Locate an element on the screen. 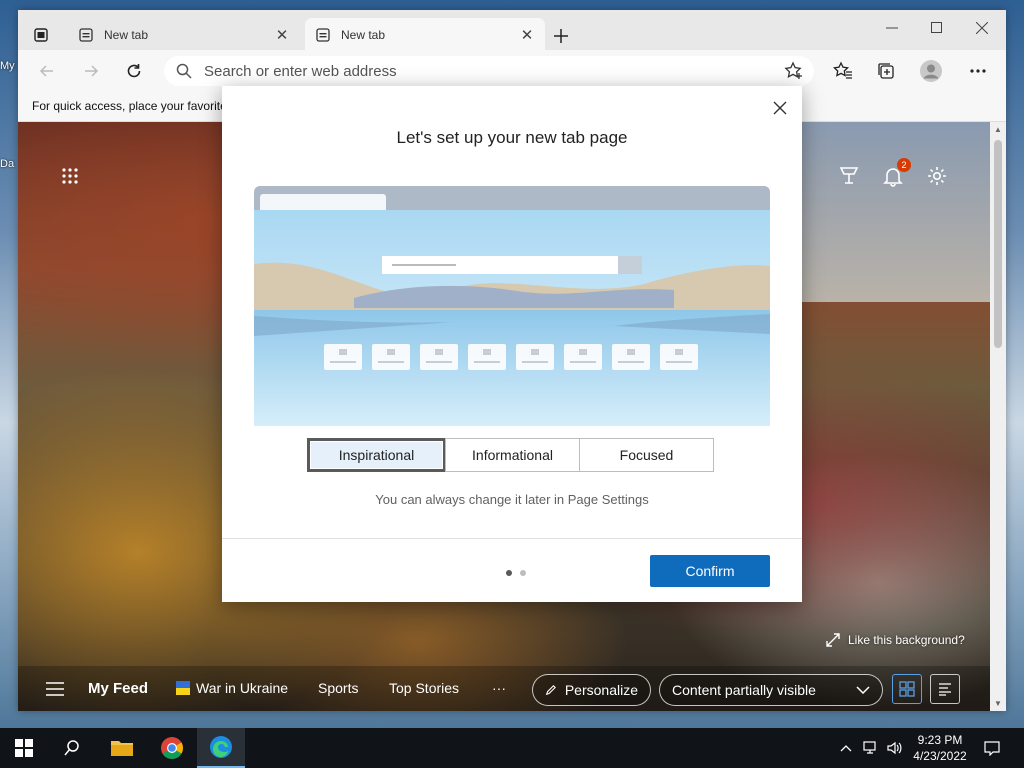 The width and height of the screenshot is (1024, 768). personalize-label: Personalize is located at coordinates (601, 690).